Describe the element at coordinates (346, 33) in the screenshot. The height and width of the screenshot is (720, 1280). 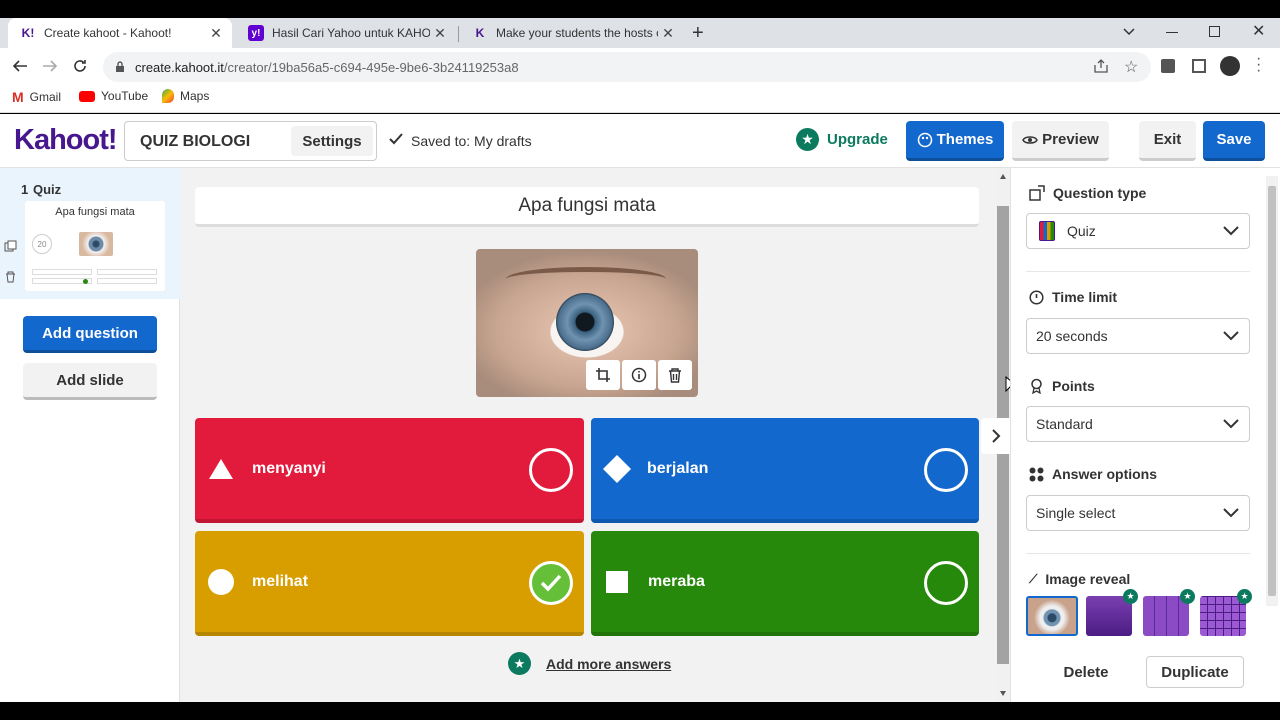
I see `browser-tab-yahoo: y! Hasil Cari Yahoo untuk KAHOOT ✕` at that location.